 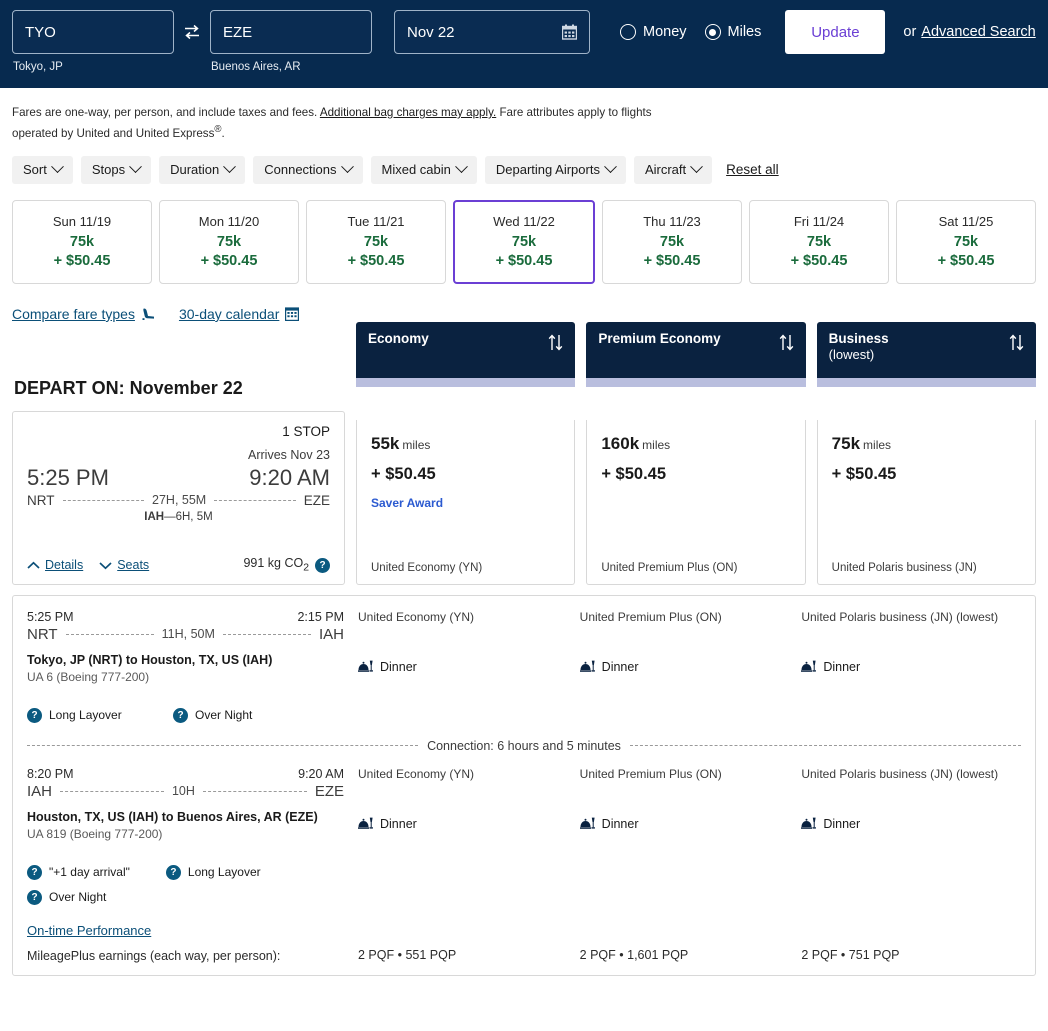 What do you see at coordinates (124, 565) in the screenshot?
I see `seats-toggle: Seats` at bounding box center [124, 565].